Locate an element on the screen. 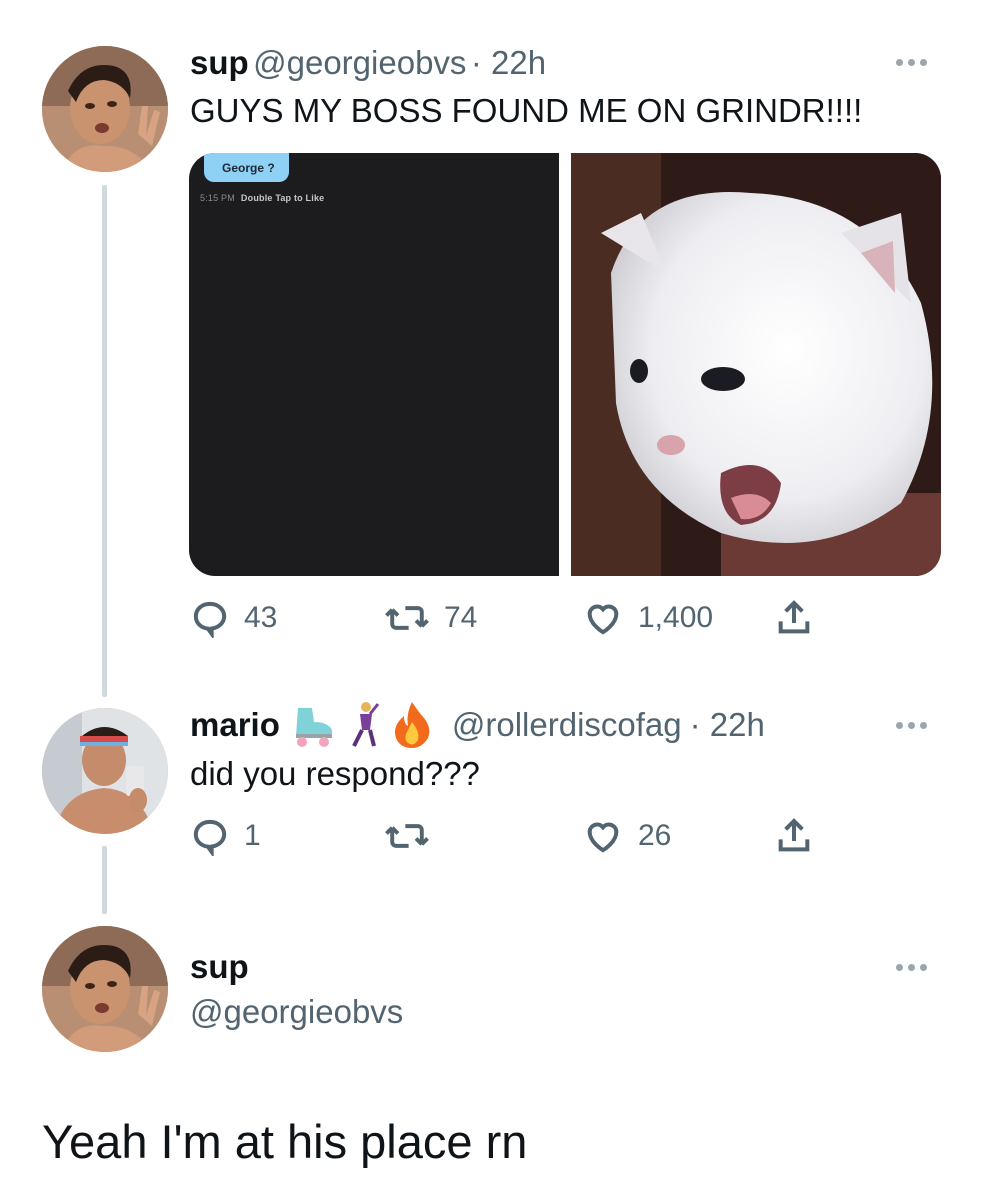  chat-bubble: George ? is located at coordinates (246, 167).